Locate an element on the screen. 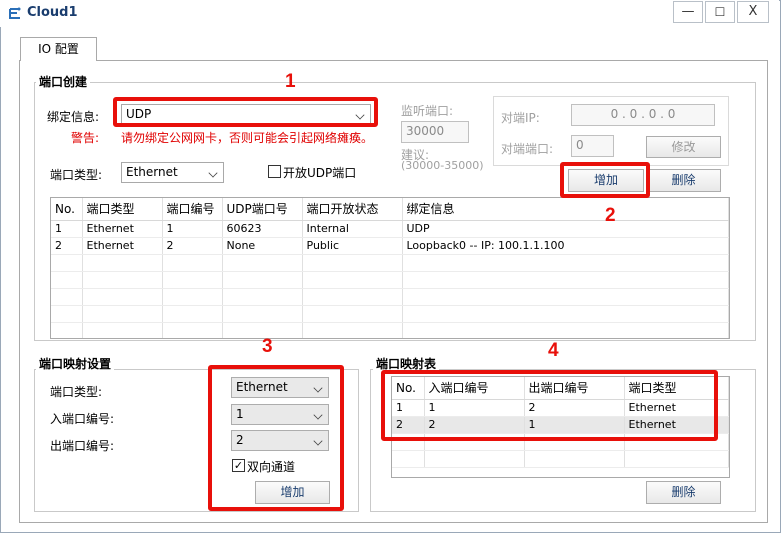  table-cell: Loopback0 -- IP: 100.1.1.100 is located at coordinates (565, 246).